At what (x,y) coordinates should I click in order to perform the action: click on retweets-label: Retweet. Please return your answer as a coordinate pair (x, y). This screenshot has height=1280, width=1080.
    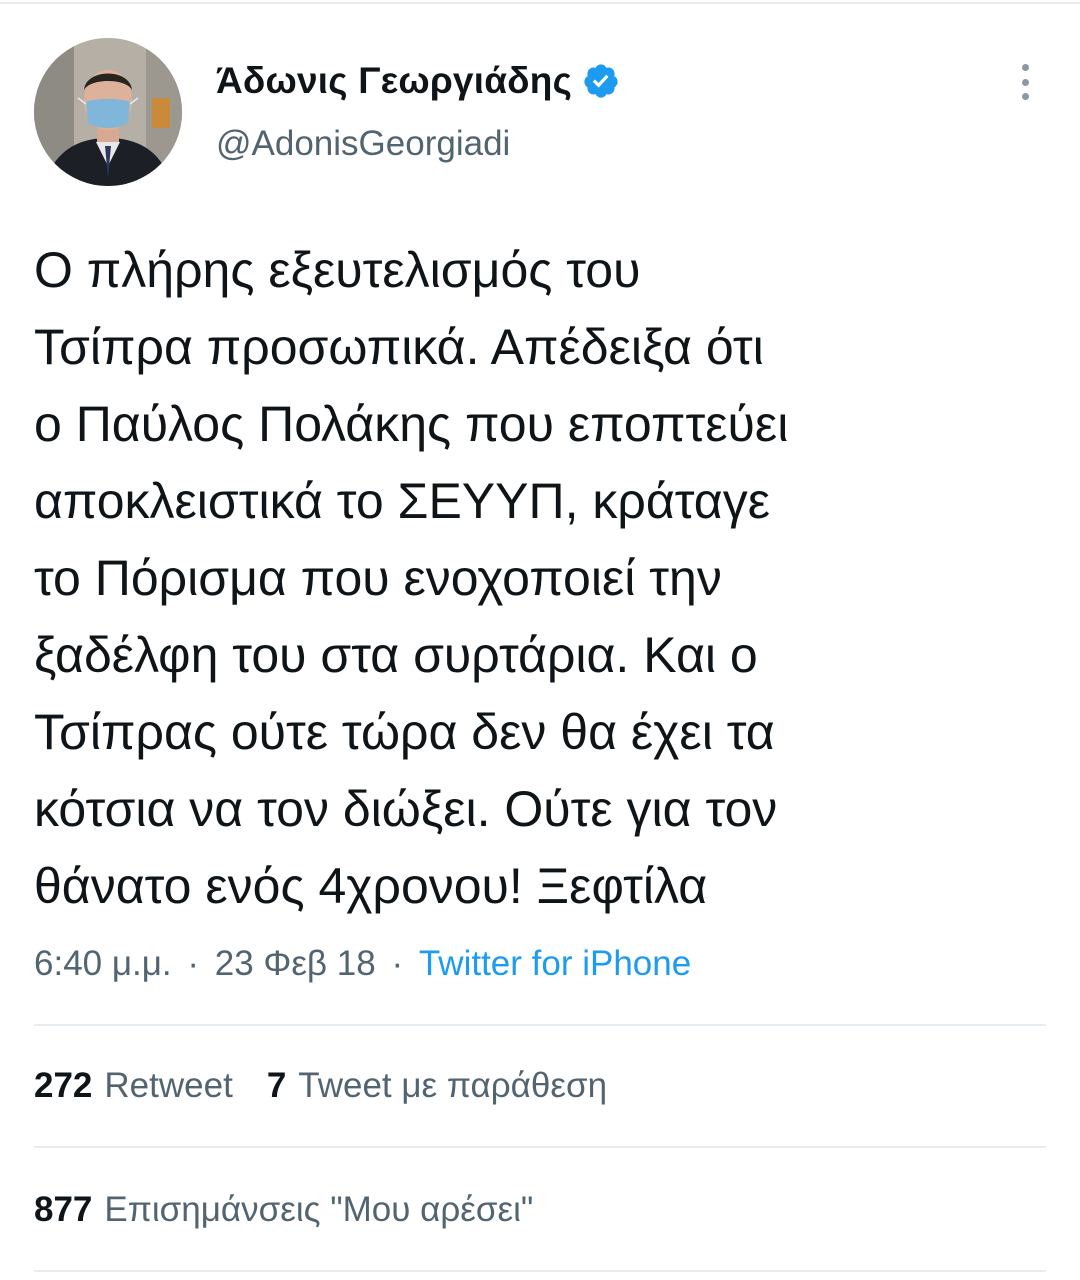
    Looking at the image, I should click on (168, 1085).